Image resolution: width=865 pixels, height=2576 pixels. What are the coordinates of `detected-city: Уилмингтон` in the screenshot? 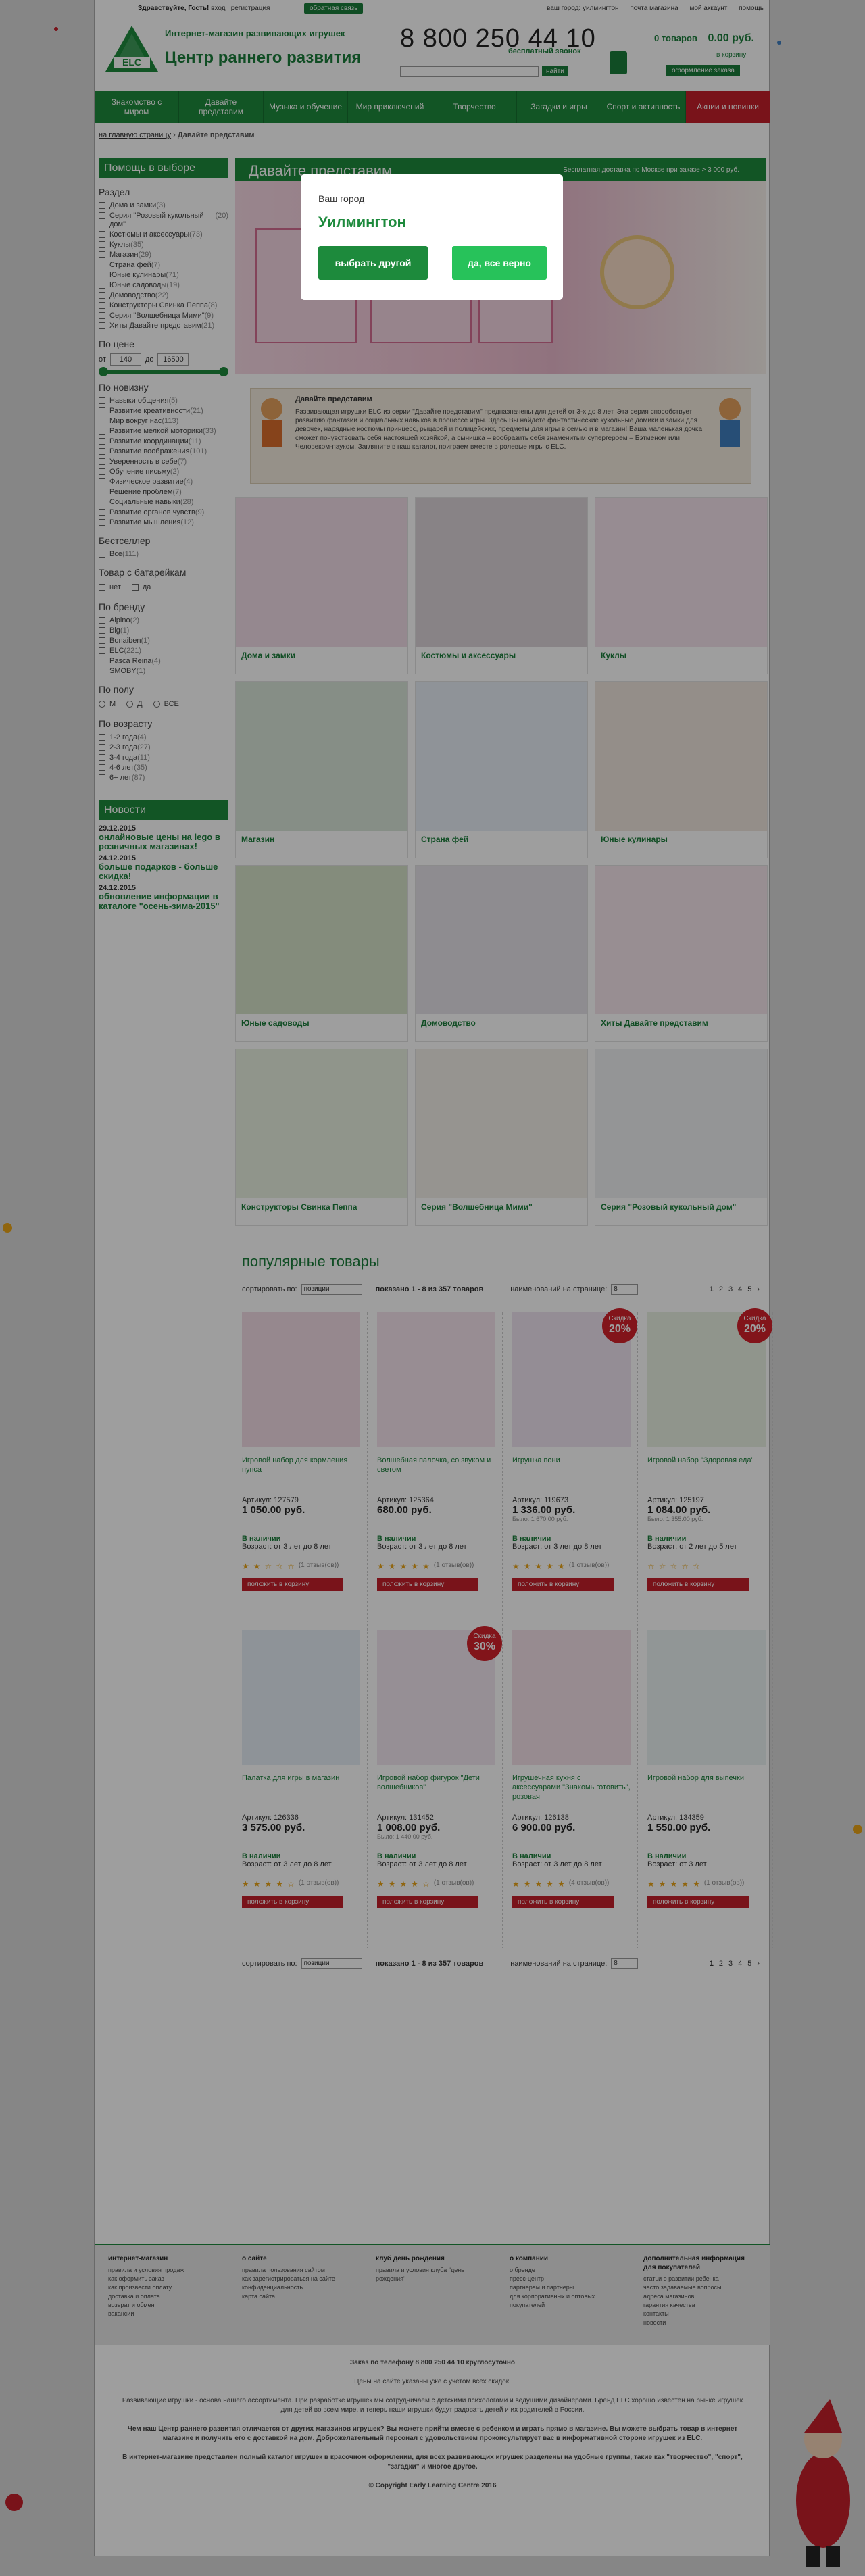 It's located at (362, 222).